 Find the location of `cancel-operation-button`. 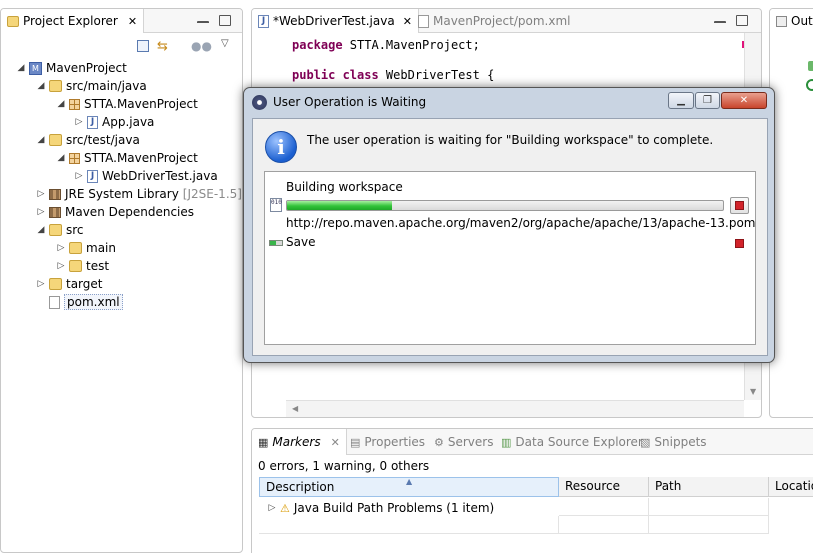

cancel-operation-button is located at coordinates (739, 205).